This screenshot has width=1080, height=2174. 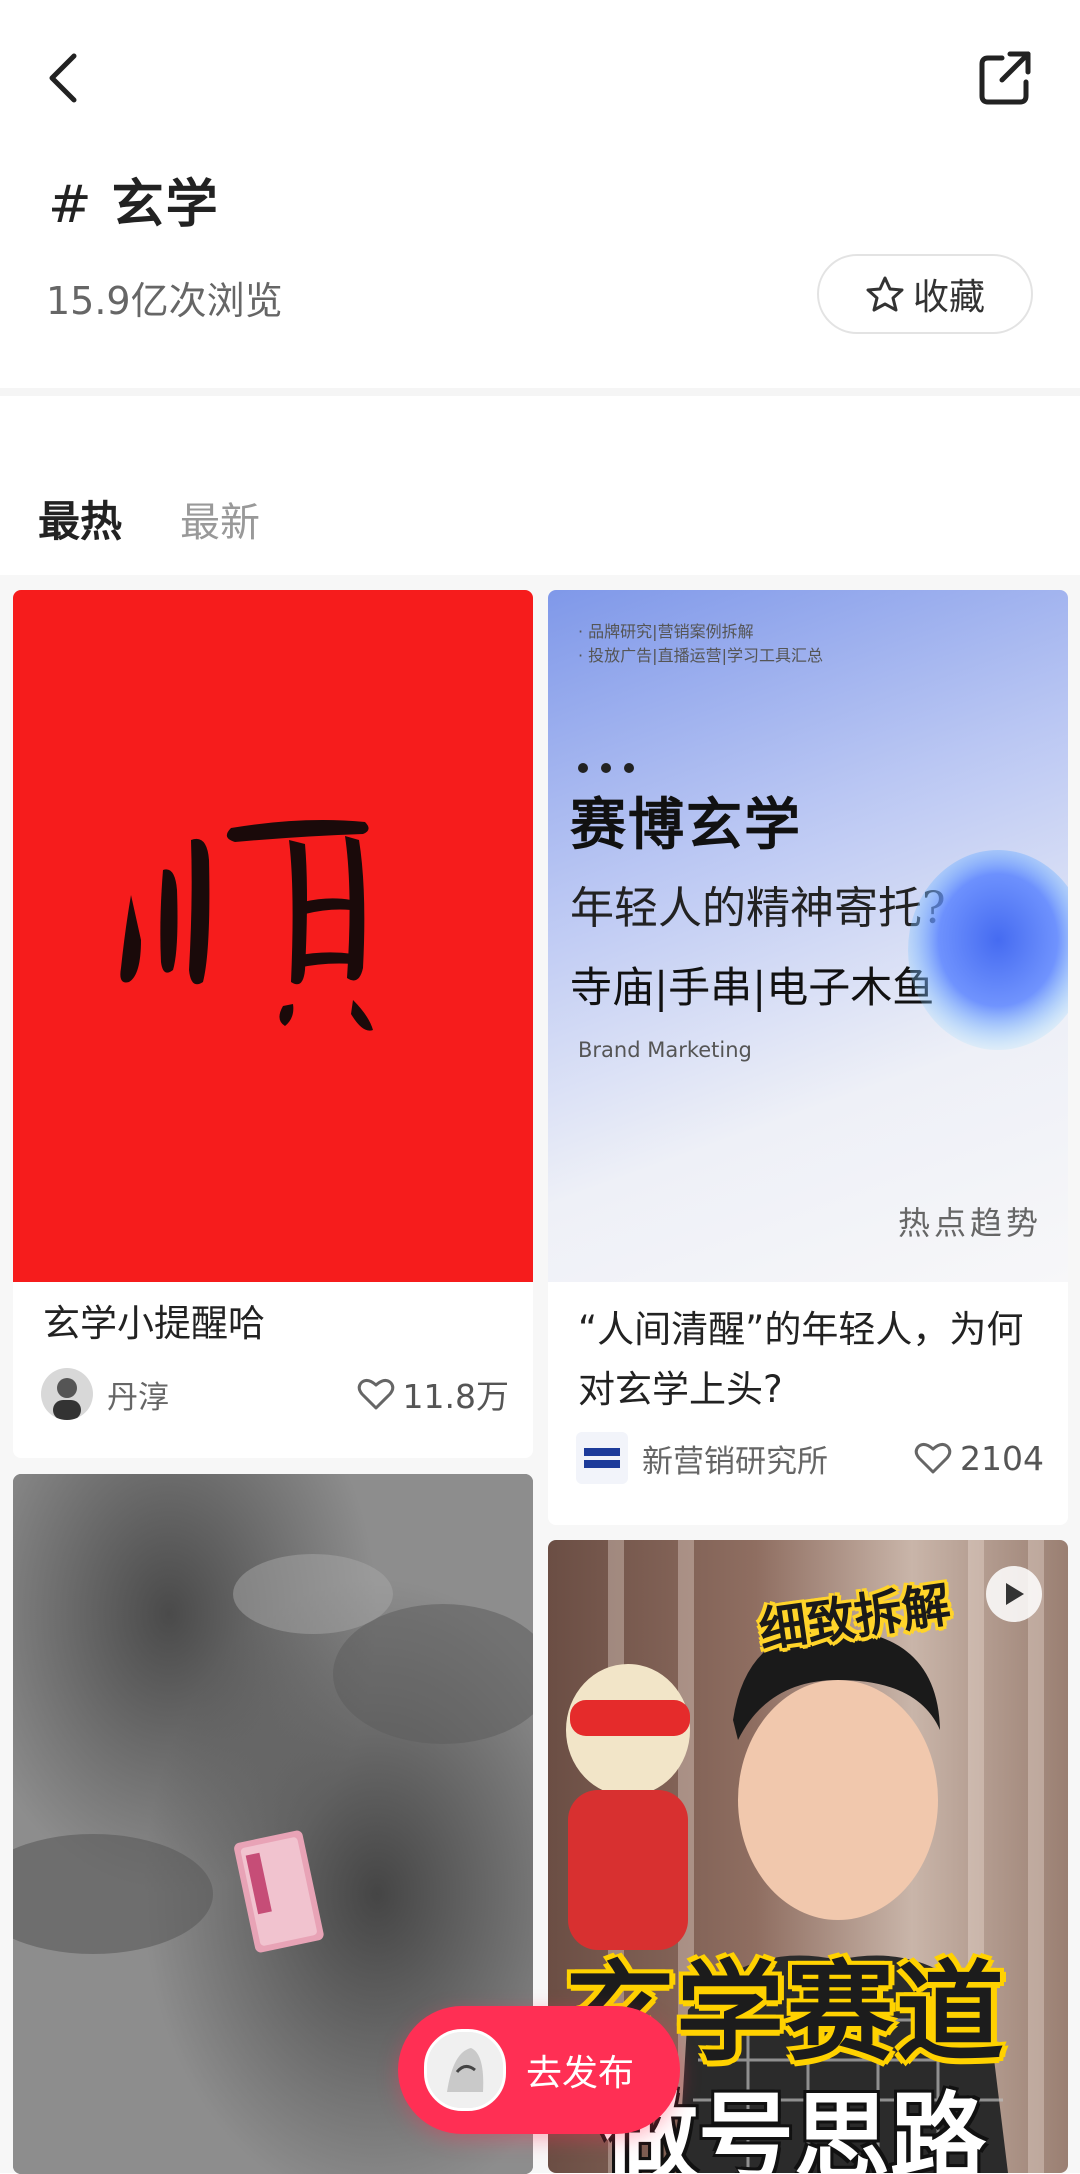 I want to click on note-title: “人间清醒”的年轻人，为何对玄学上头?, so click(x=801, y=1359).